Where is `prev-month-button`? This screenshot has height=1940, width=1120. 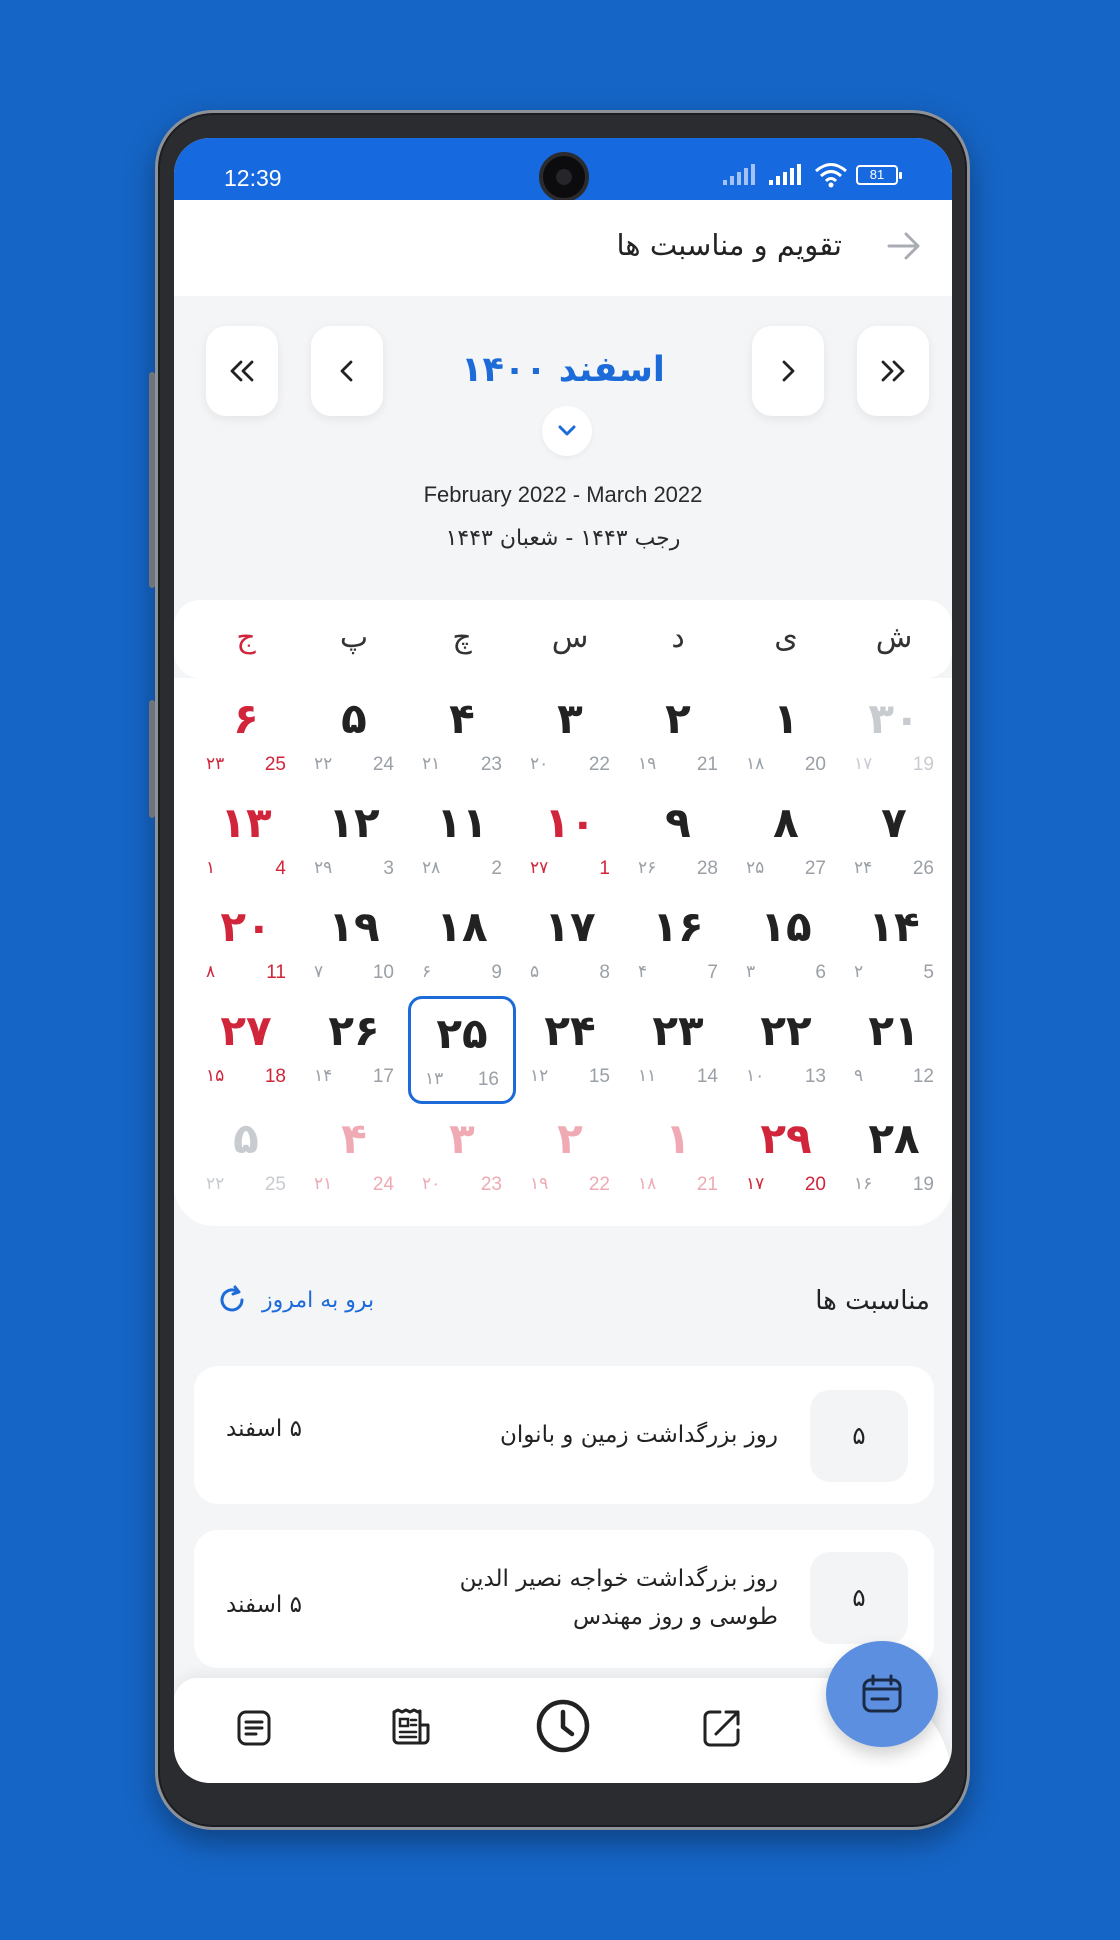
prev-month-button is located at coordinates (347, 371).